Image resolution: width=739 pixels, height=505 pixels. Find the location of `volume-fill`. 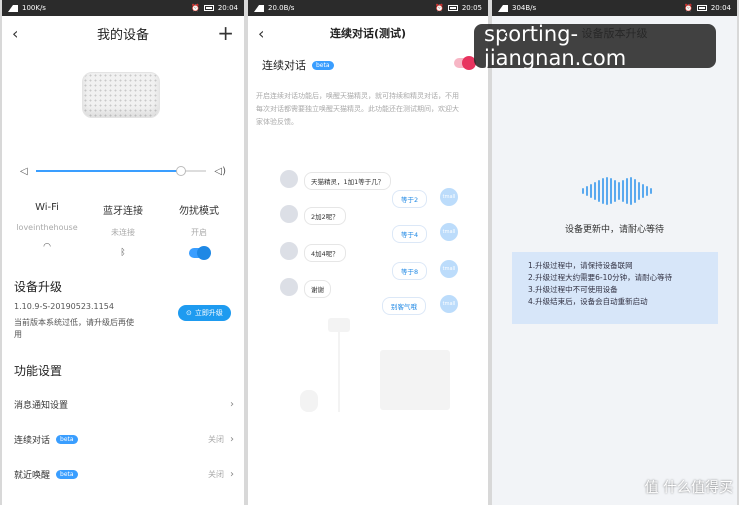

volume-fill is located at coordinates (108, 171).